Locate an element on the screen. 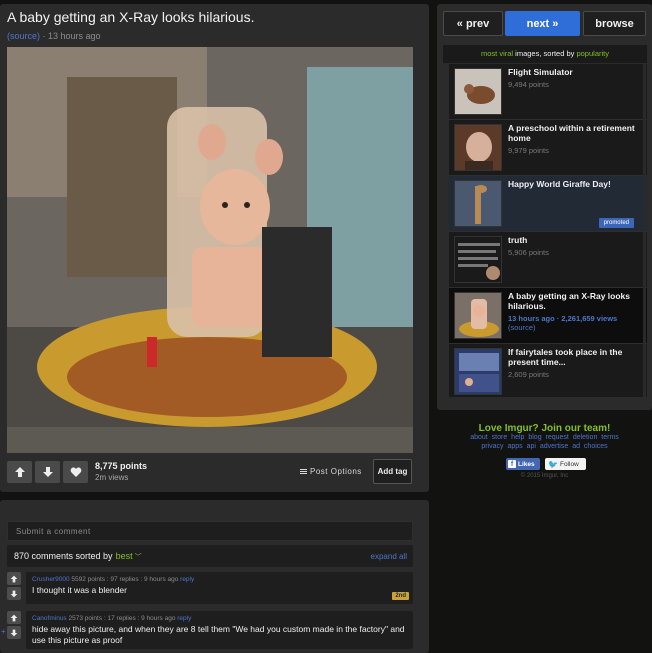  post-title: A baby getting an X-Ray looks hilarious. is located at coordinates (131, 17).